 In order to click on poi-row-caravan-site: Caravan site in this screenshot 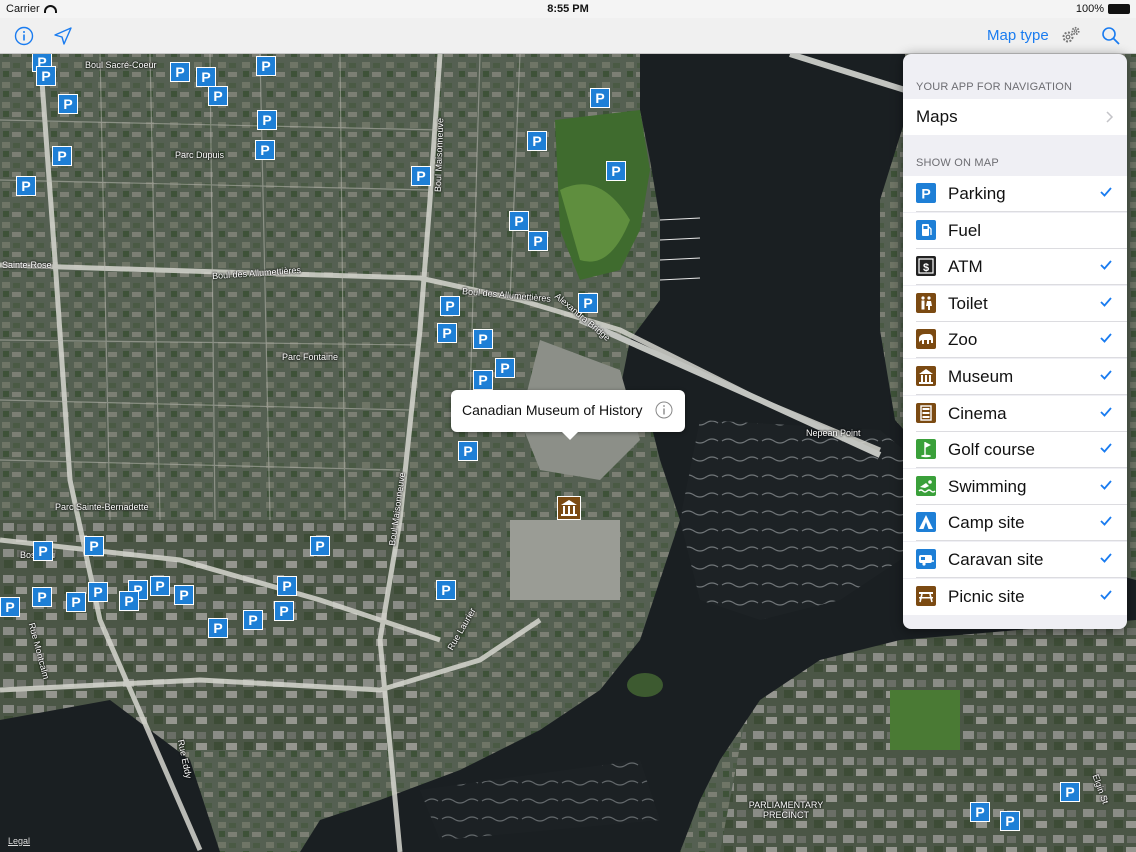, I will do `click(1015, 560)`.